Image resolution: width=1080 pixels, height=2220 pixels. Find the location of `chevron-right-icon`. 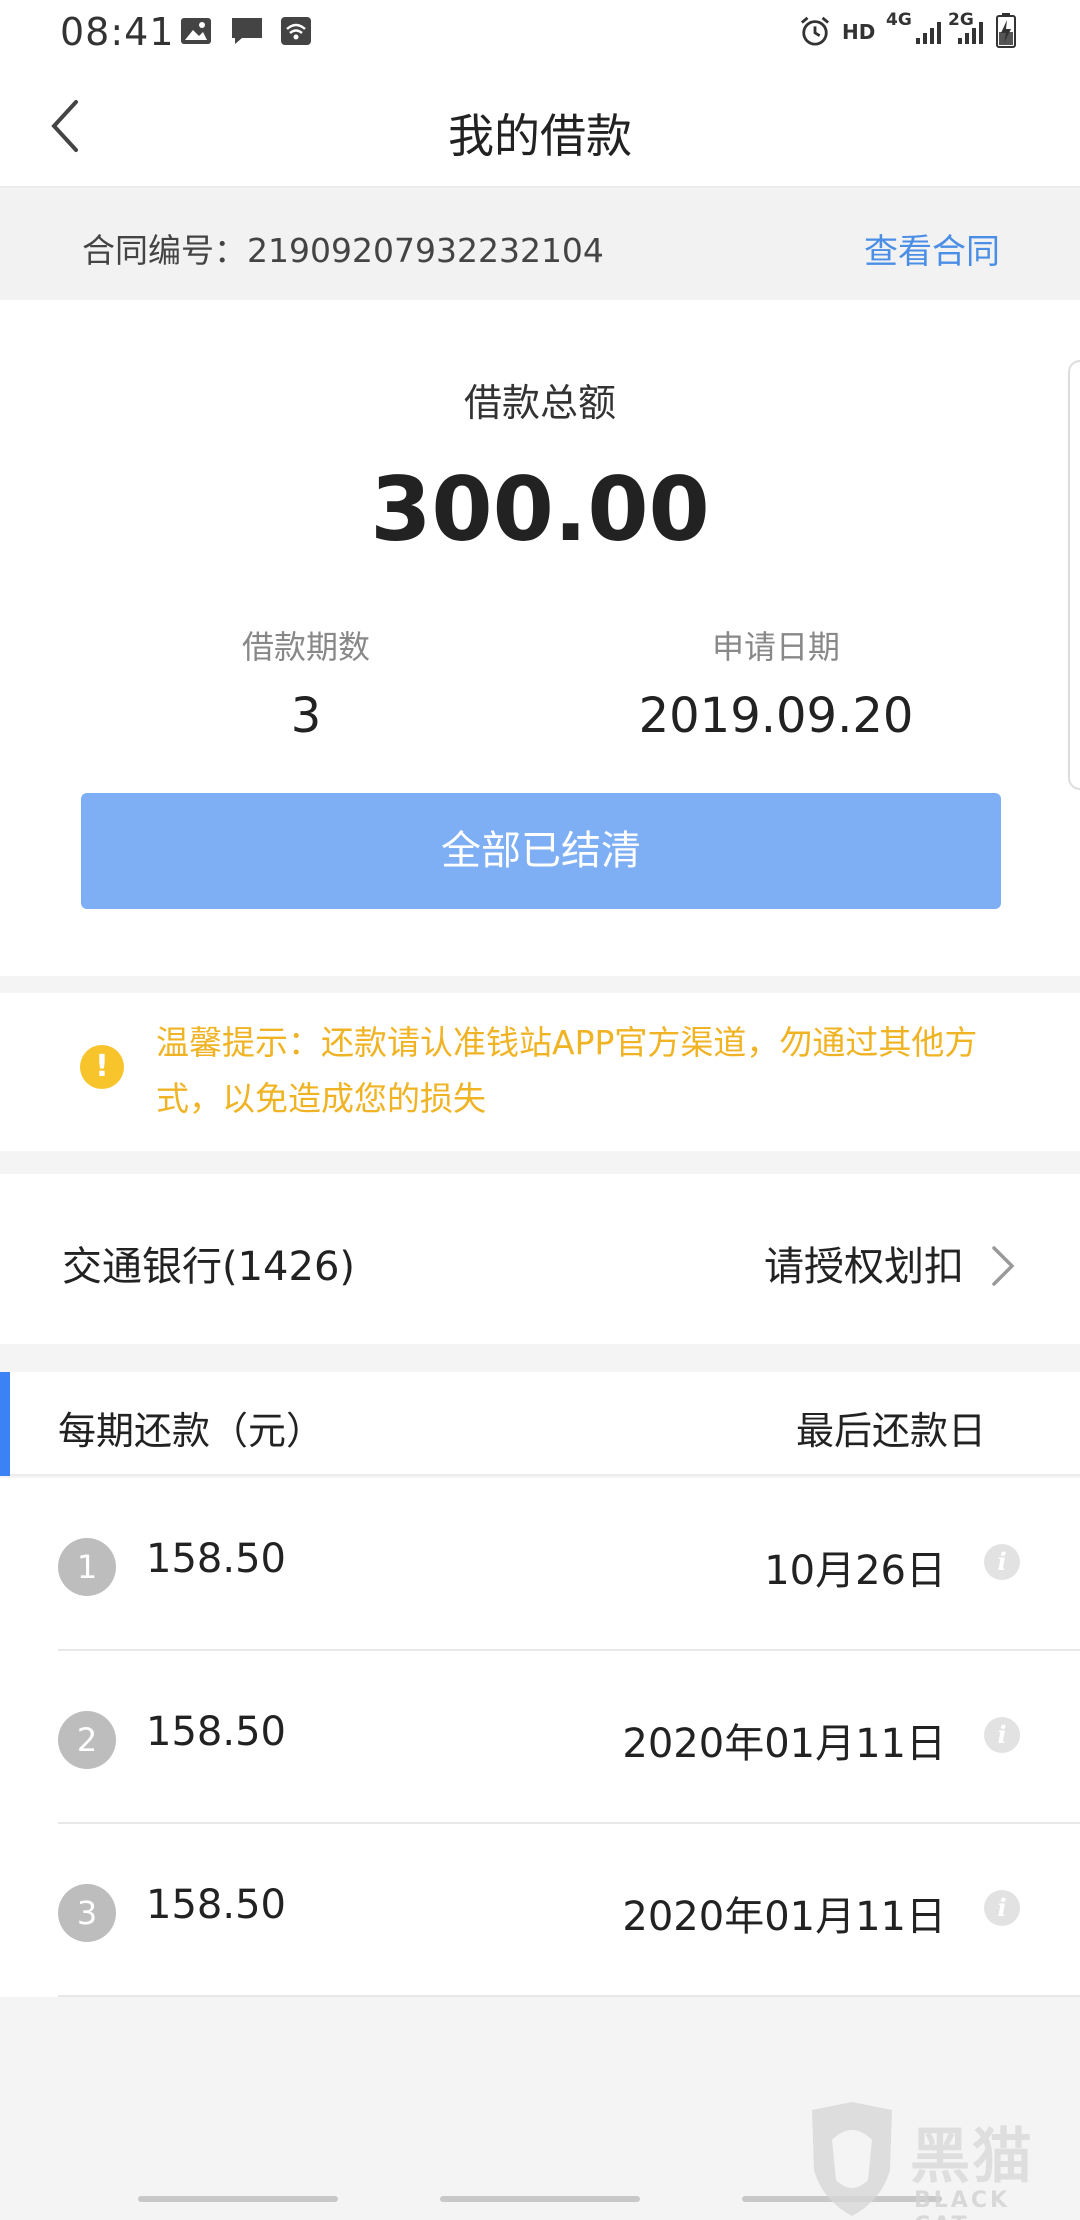

chevron-right-icon is located at coordinates (1003, 1266).